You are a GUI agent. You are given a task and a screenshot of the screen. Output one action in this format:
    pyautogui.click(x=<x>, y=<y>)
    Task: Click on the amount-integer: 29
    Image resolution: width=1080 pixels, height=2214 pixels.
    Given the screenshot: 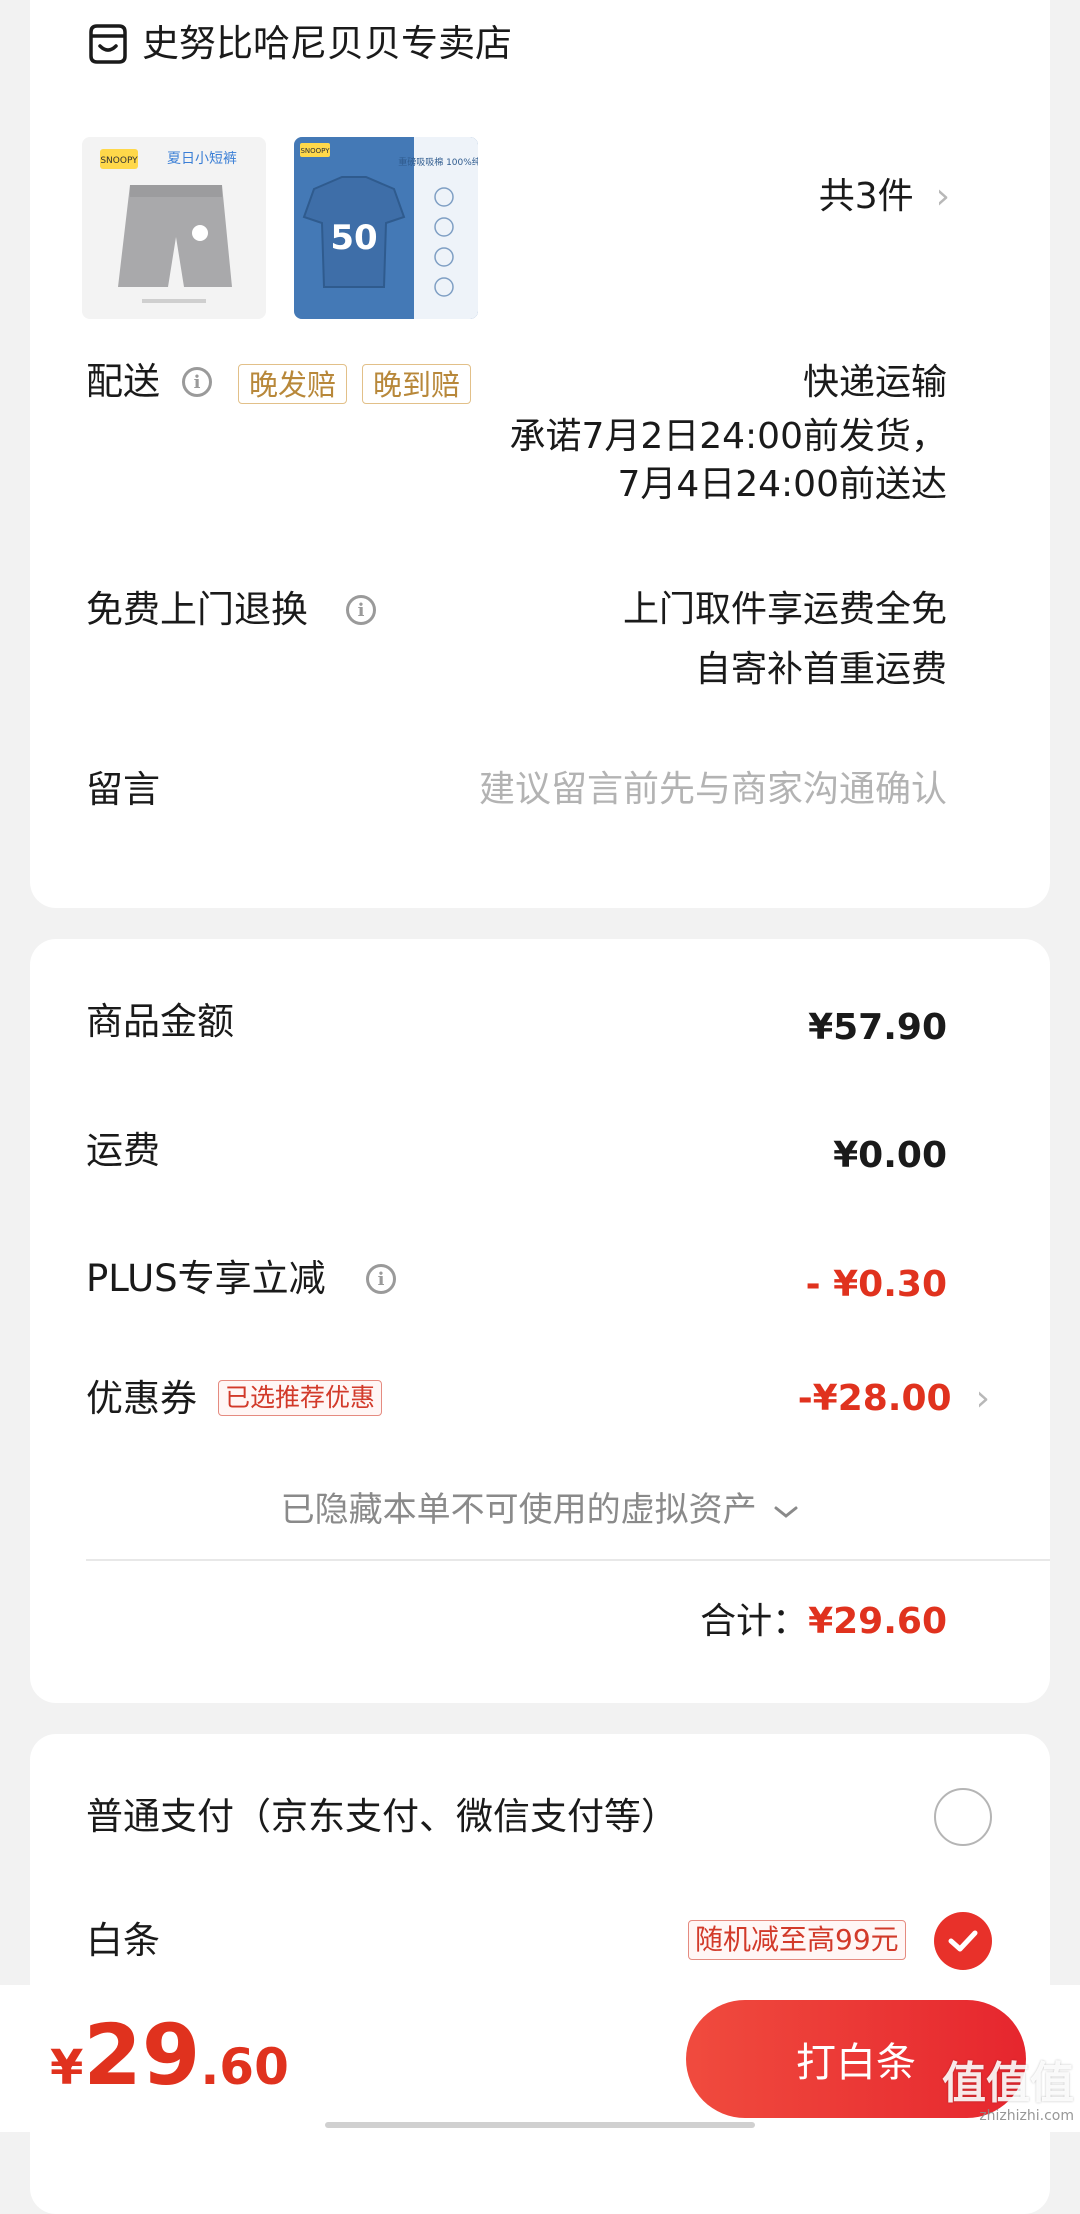 What is the action you would take?
    pyautogui.click(x=142, y=2055)
    